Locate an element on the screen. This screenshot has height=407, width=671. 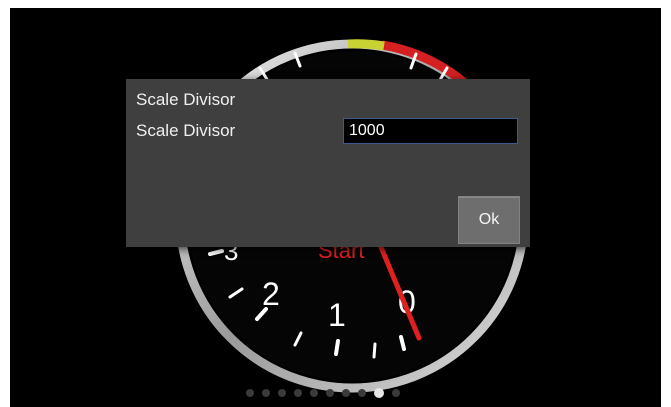
scale-divisor-input is located at coordinates (430, 131).